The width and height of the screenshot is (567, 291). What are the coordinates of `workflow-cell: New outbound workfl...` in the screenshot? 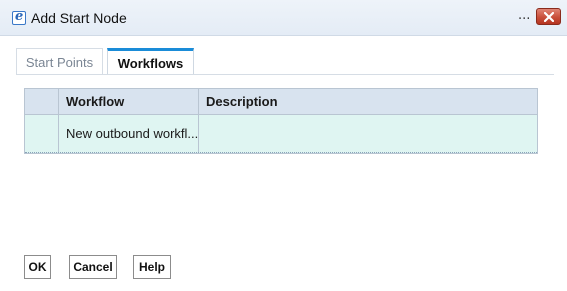 It's located at (129, 133).